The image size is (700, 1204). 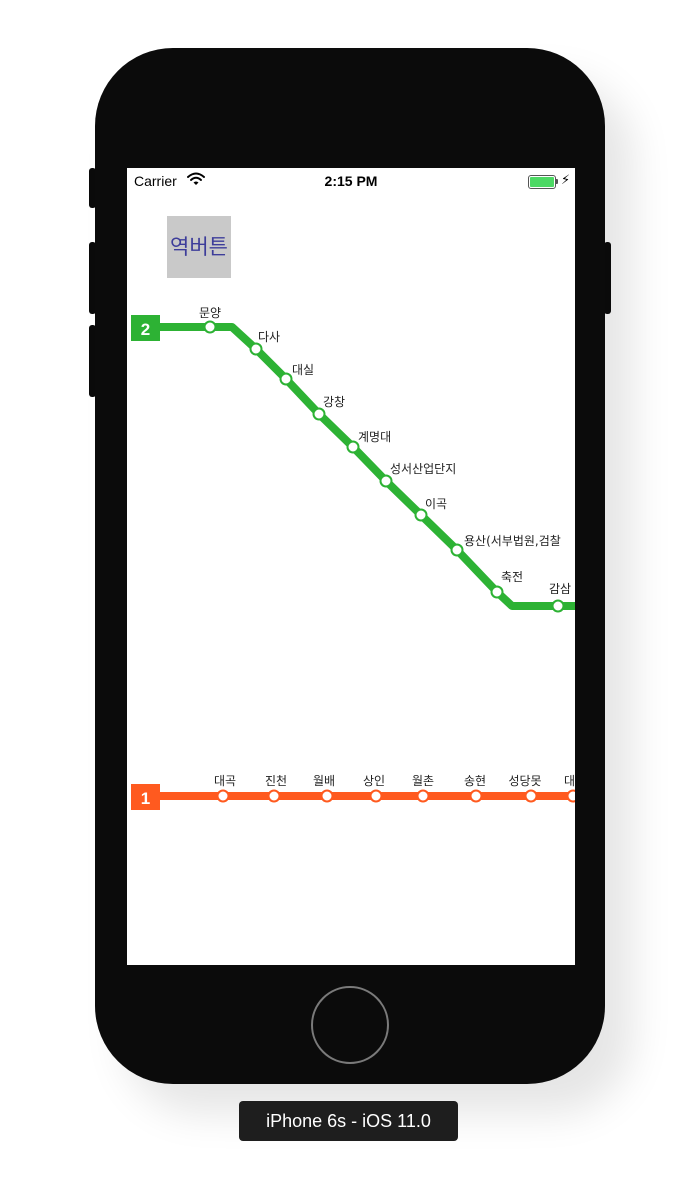 I want to click on line1-station-label: 상인, so click(x=374, y=781).